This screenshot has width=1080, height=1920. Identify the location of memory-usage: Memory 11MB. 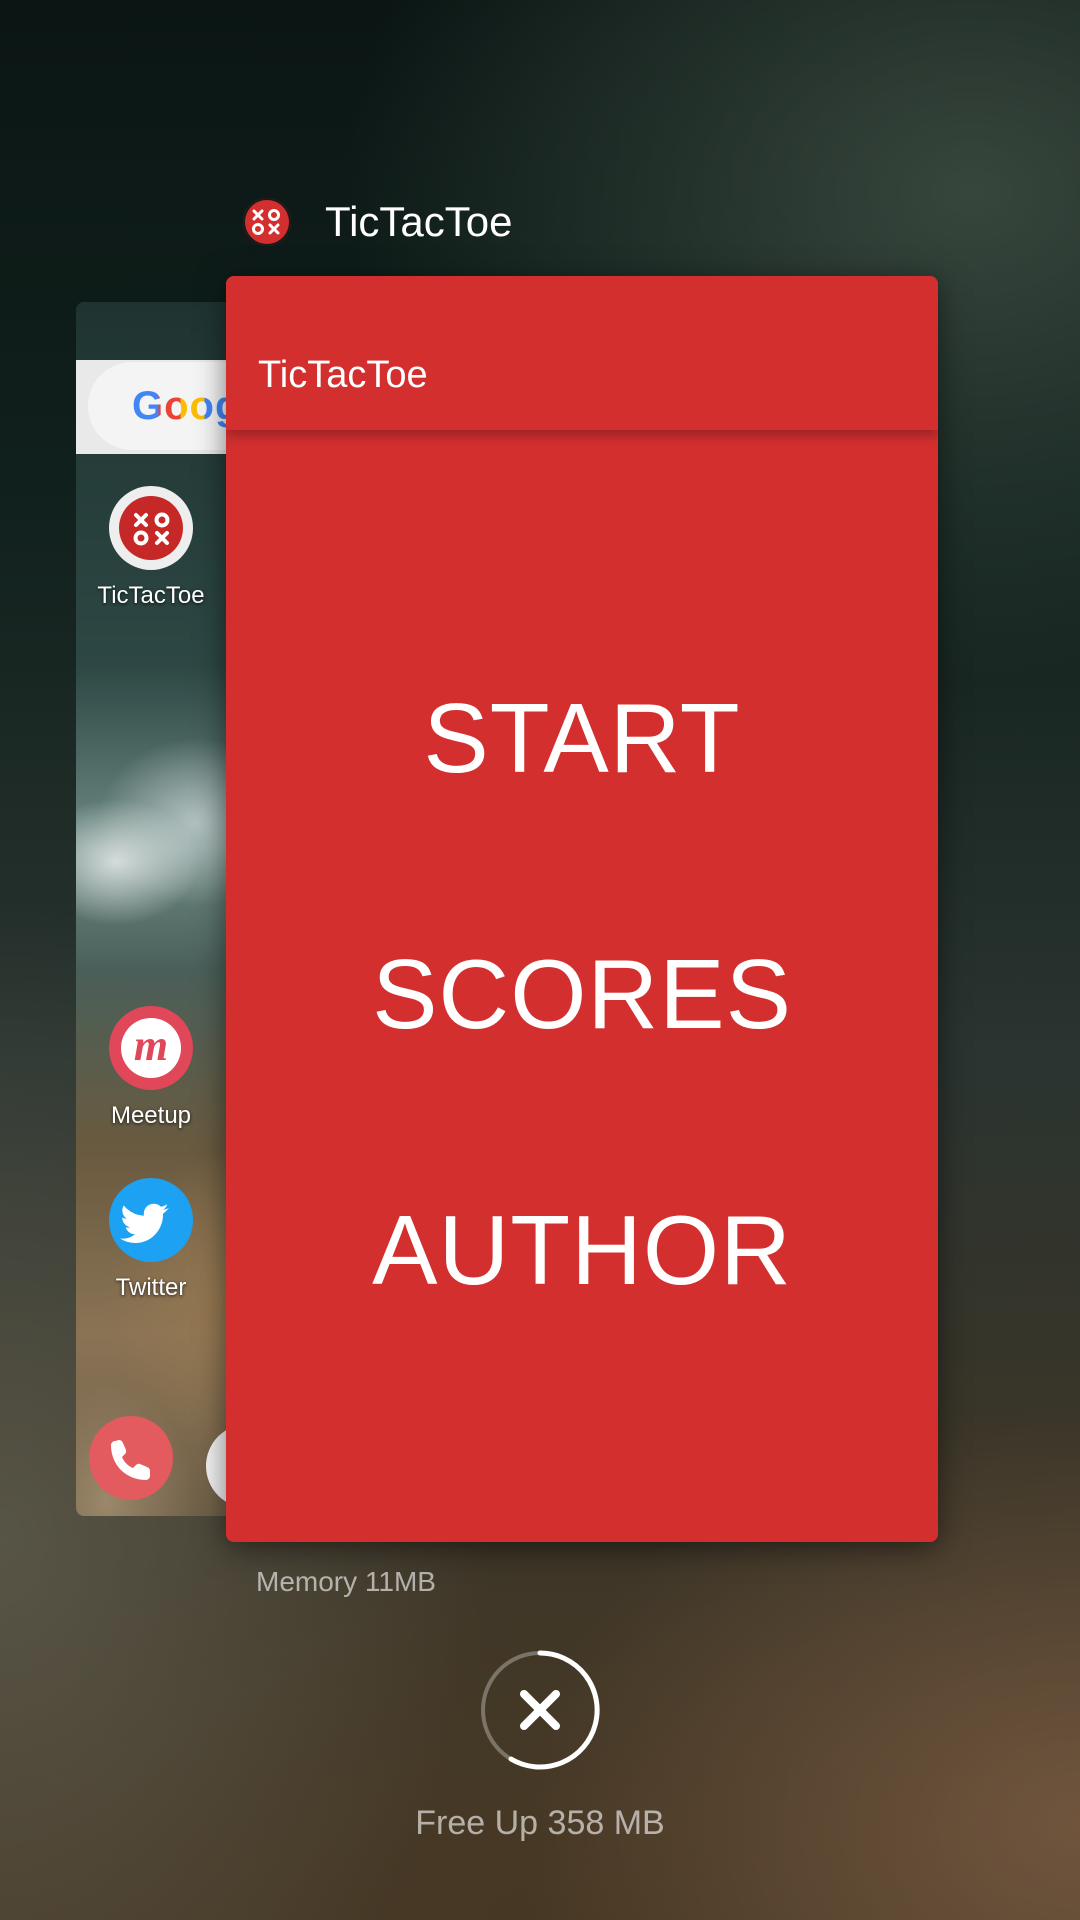
(346, 1581).